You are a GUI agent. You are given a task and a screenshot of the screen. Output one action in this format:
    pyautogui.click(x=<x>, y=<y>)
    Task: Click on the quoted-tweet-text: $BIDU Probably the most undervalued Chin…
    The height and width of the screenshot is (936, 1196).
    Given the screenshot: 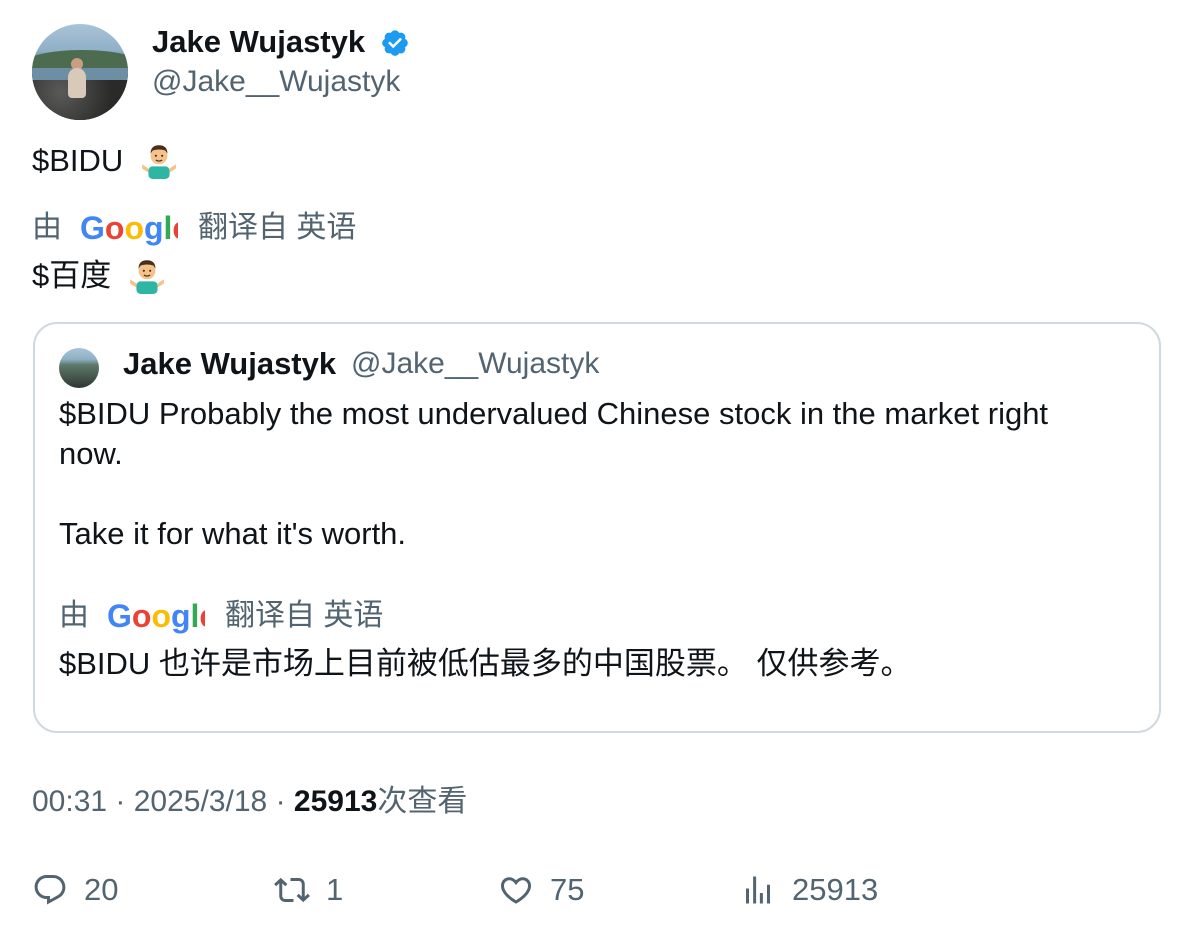 What is the action you would take?
    pyautogui.click(x=554, y=473)
    